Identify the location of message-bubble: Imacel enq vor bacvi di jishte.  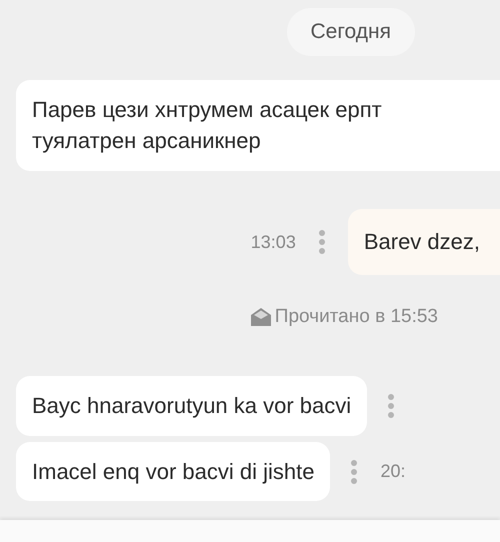
(173, 472).